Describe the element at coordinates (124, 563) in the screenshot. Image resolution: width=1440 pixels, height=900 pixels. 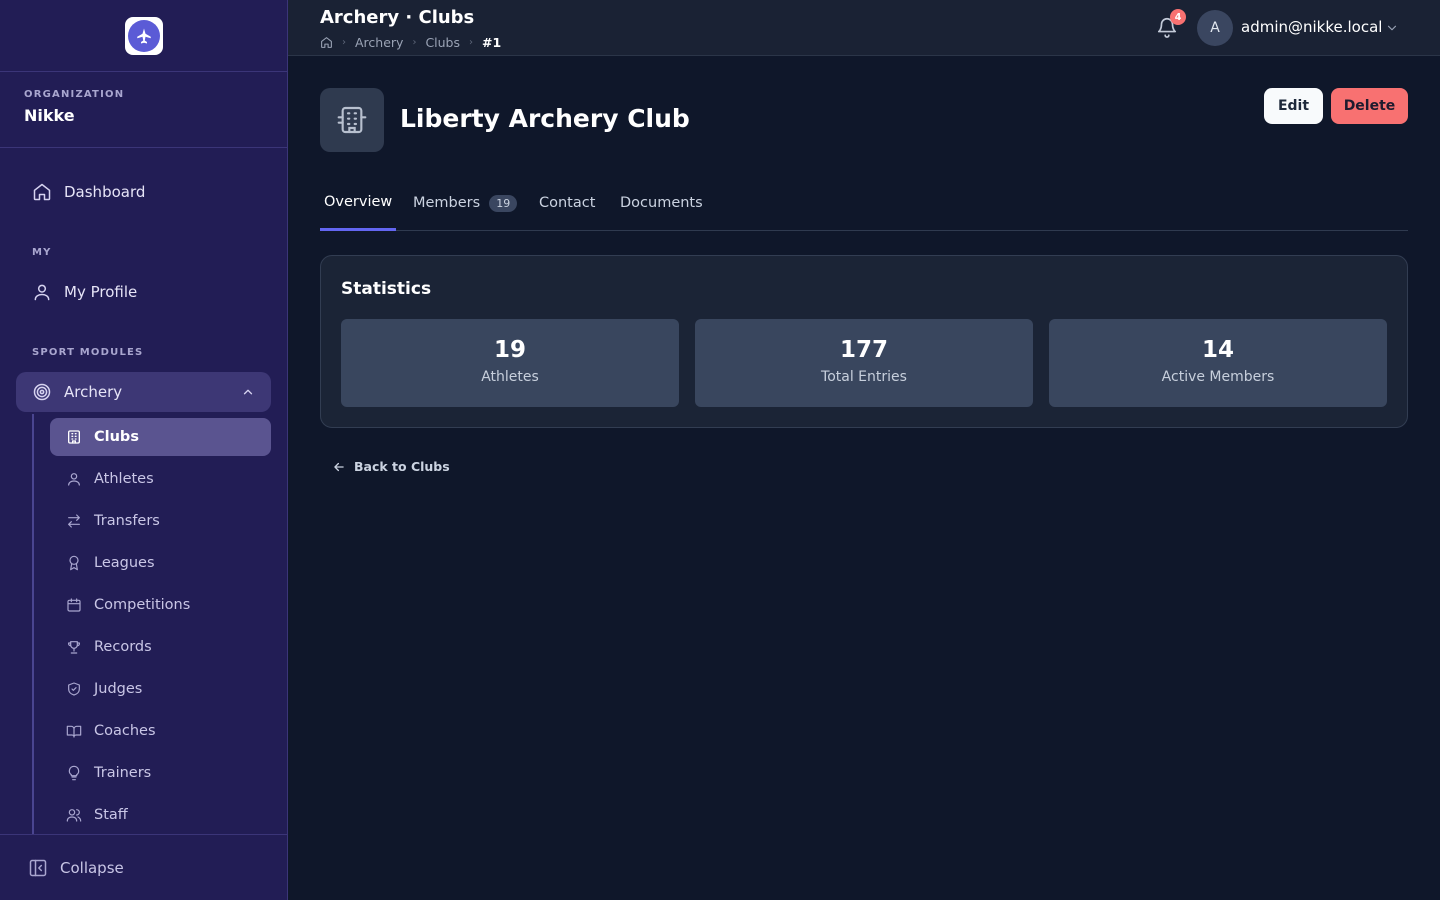
I see `sidebar-item-label: Leagues` at that location.